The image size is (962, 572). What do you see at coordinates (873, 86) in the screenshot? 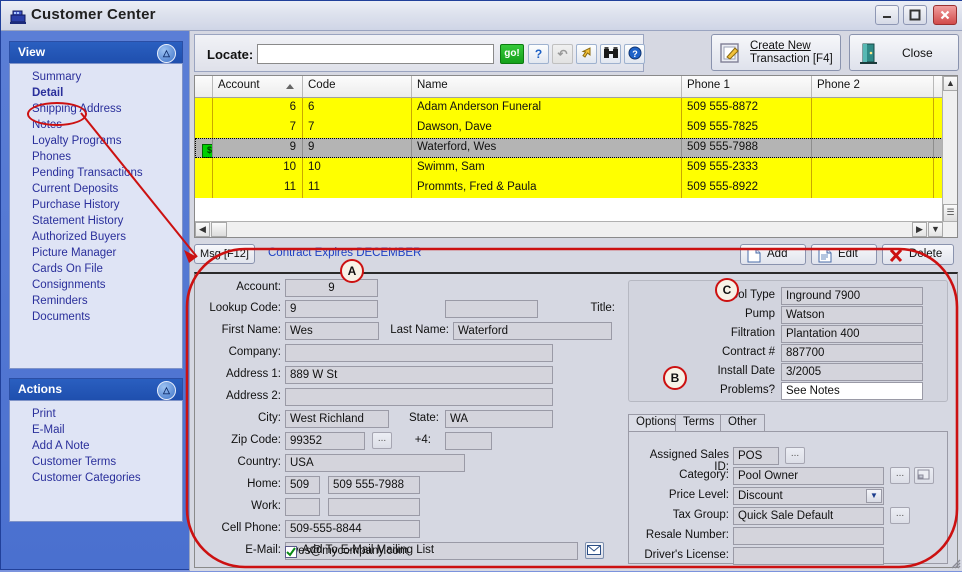
I see `grid-header-phone2: Phone 2` at bounding box center [873, 86].